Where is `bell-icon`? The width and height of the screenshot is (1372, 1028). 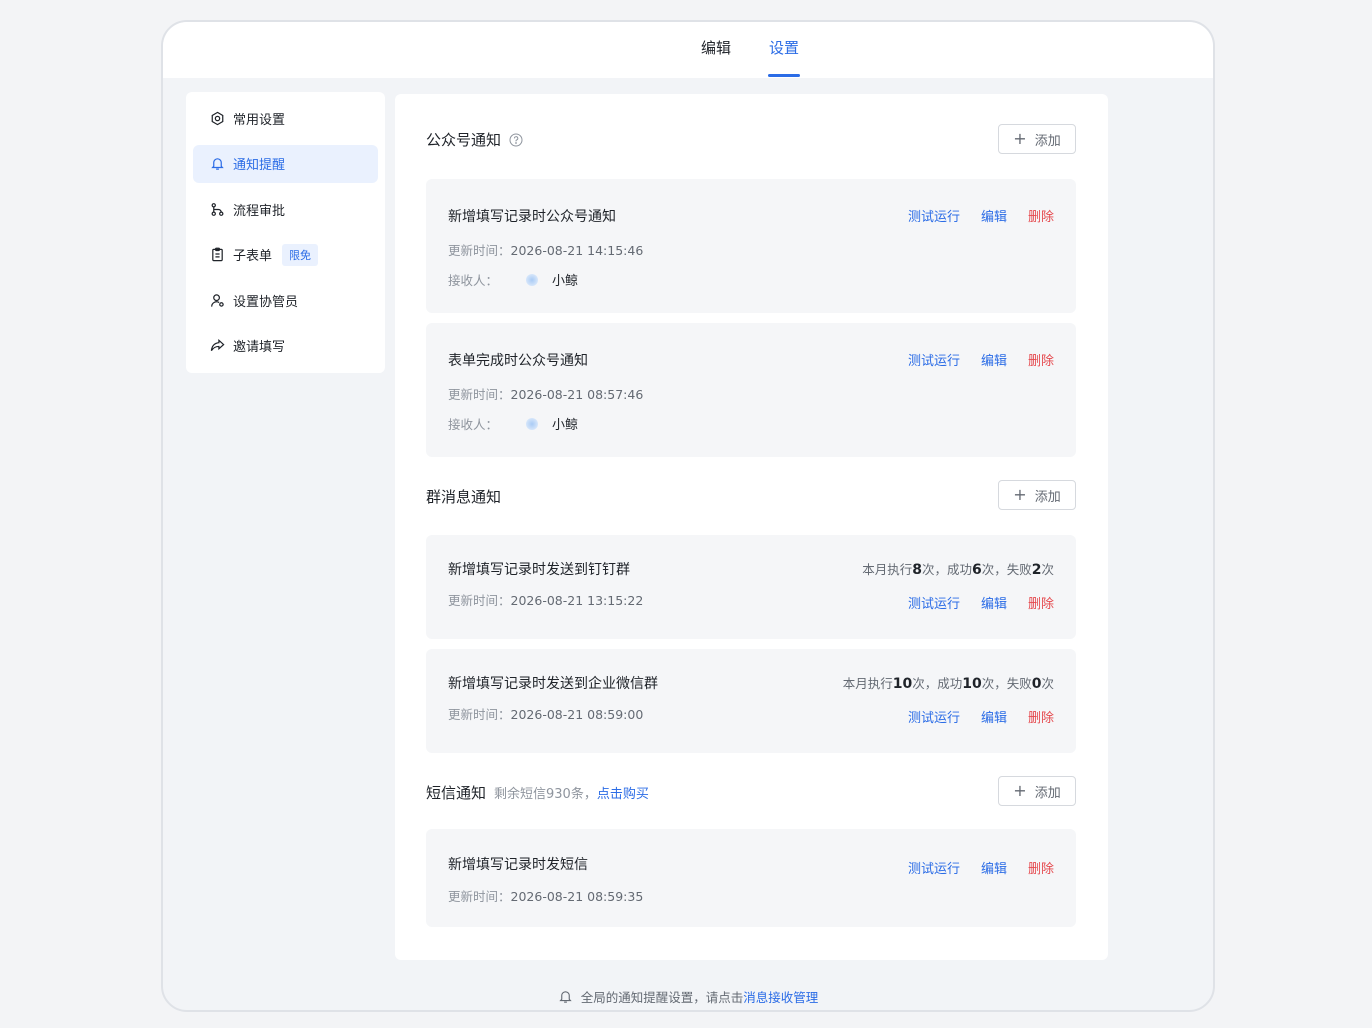
bell-icon is located at coordinates (217, 164).